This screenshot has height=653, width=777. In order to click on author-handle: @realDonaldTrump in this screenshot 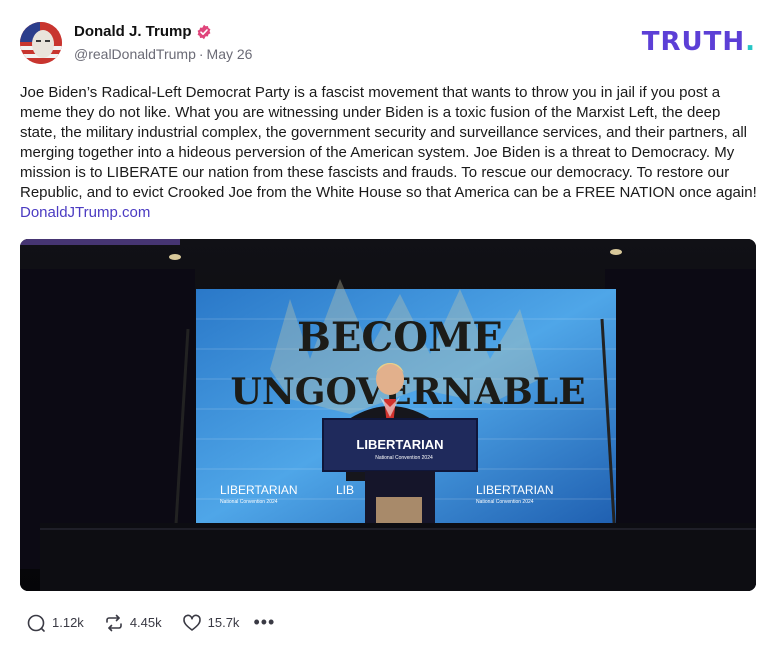, I will do `click(135, 54)`.